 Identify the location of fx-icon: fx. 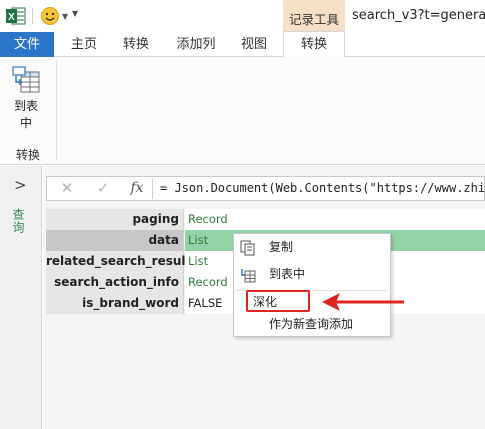
(137, 188).